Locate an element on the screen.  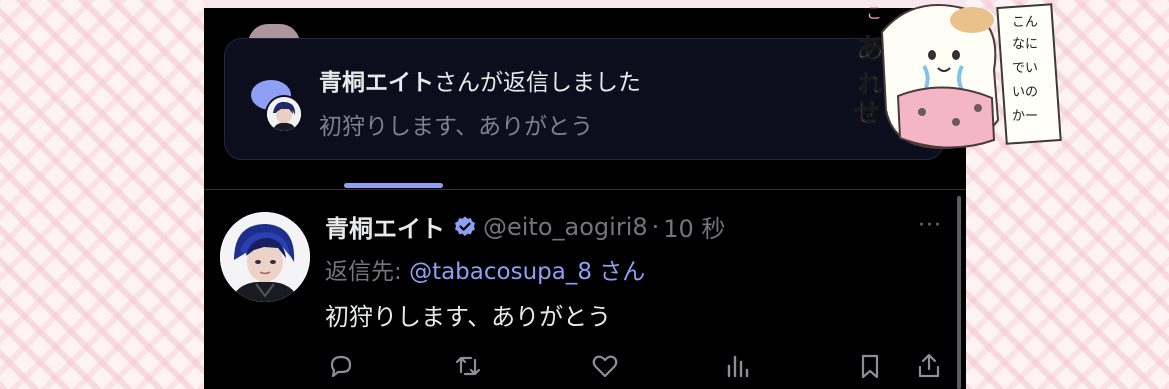
tweet-author-handle: @eito_aogiri8 is located at coordinates (565, 227).